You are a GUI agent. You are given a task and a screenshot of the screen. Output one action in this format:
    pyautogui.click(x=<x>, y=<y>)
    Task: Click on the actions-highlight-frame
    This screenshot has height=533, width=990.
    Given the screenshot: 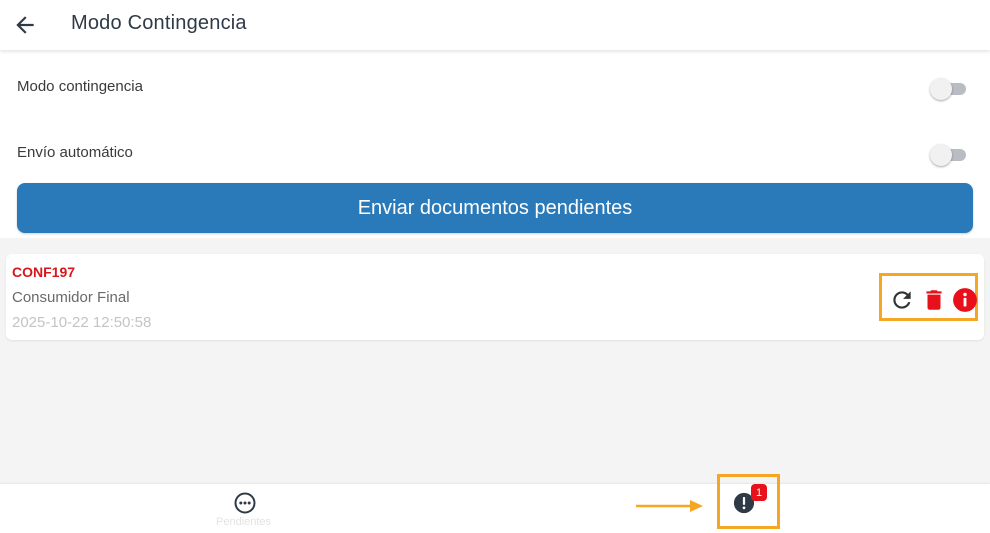 What is the action you would take?
    pyautogui.click(x=928, y=297)
    